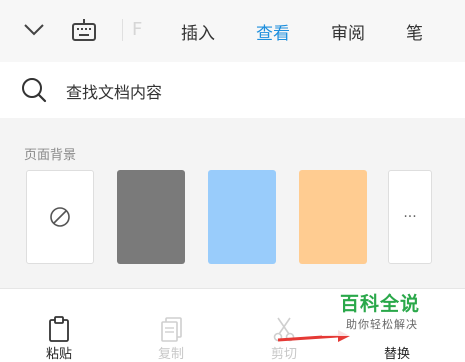  I want to click on replace-label: 替换, so click(396, 354).